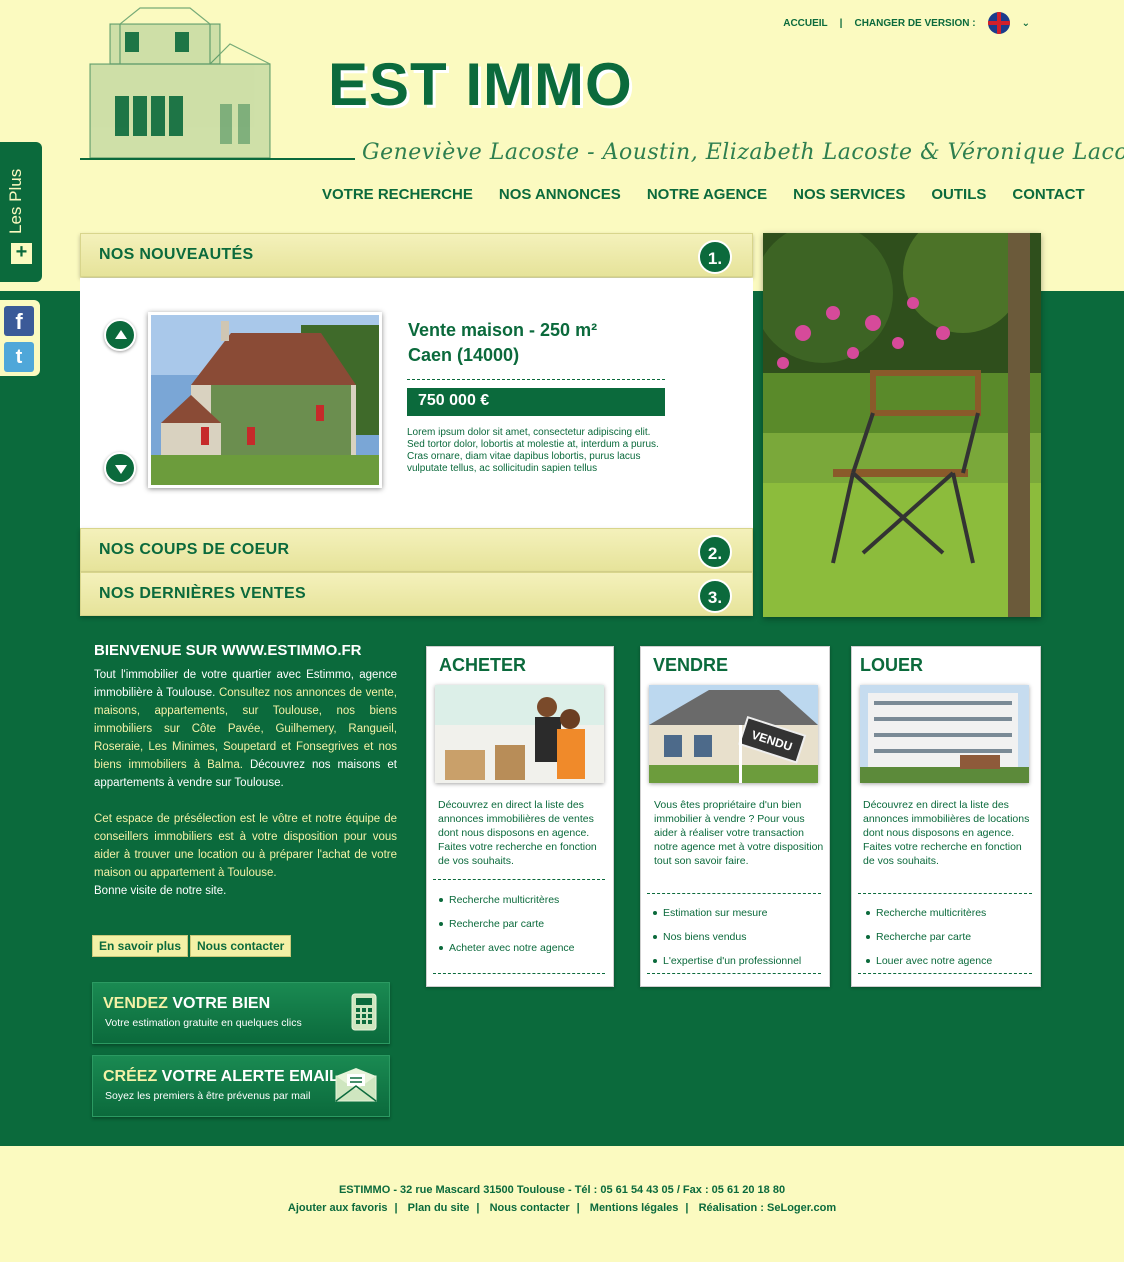 This screenshot has width=1124, height=1262. Describe the element at coordinates (507, 954) in the screenshot. I see `card-link: Acheter avec notre agence` at that location.